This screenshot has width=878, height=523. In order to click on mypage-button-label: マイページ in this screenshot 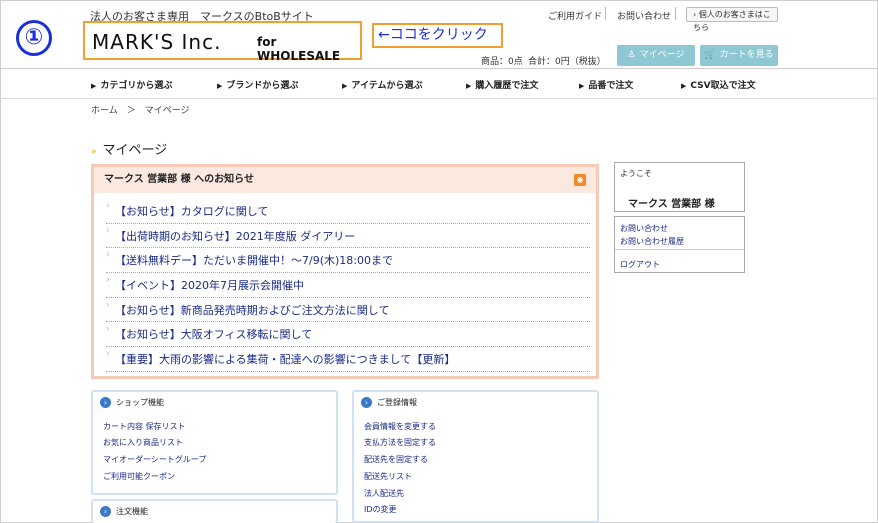, I will do `click(662, 55)`.